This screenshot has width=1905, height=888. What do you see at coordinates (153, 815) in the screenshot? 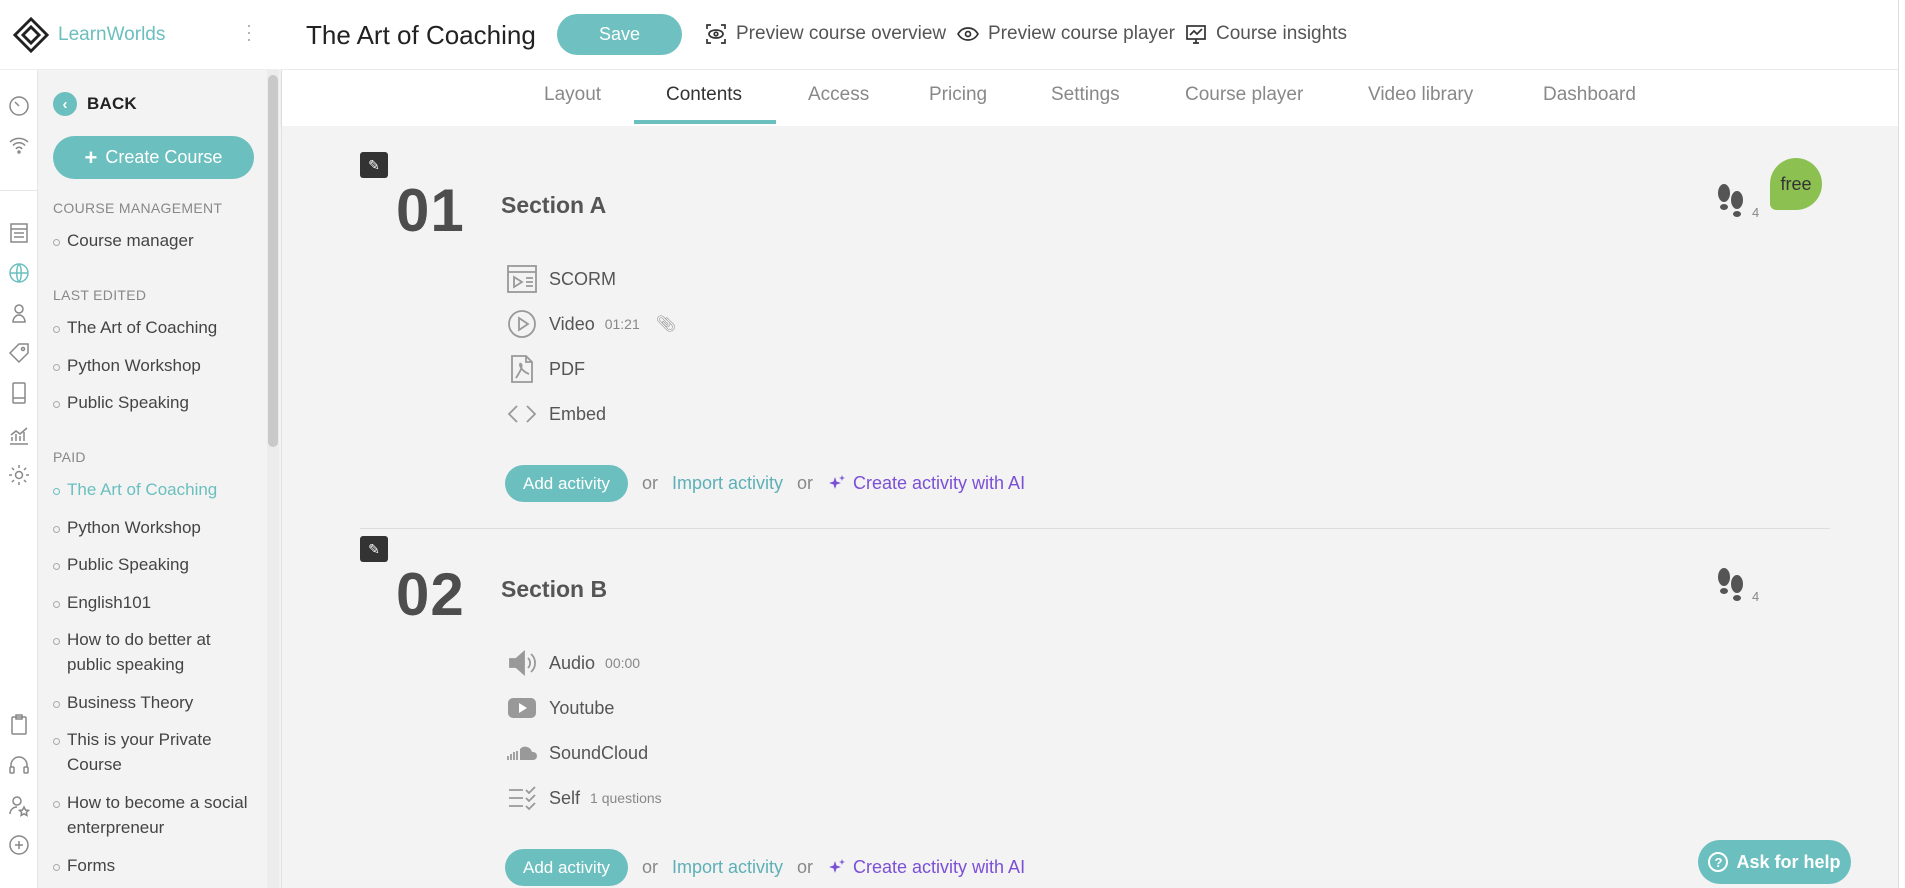
I see `sidebar-item-paid-social-enterpreneur: How to become a social enterpreneur` at bounding box center [153, 815].